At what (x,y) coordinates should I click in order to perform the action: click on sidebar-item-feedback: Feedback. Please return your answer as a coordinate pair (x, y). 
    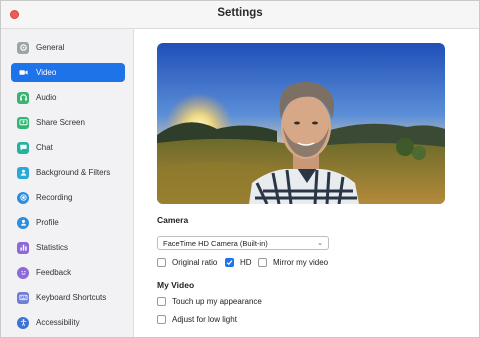
    Looking at the image, I should click on (68, 272).